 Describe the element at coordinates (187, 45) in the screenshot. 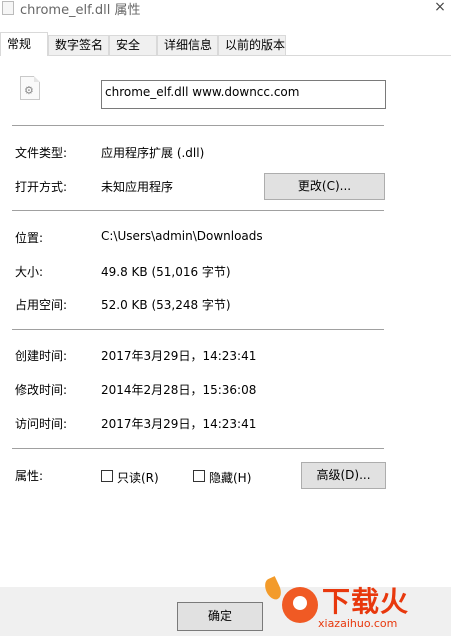

I see `tab-details: 详细信息` at that location.